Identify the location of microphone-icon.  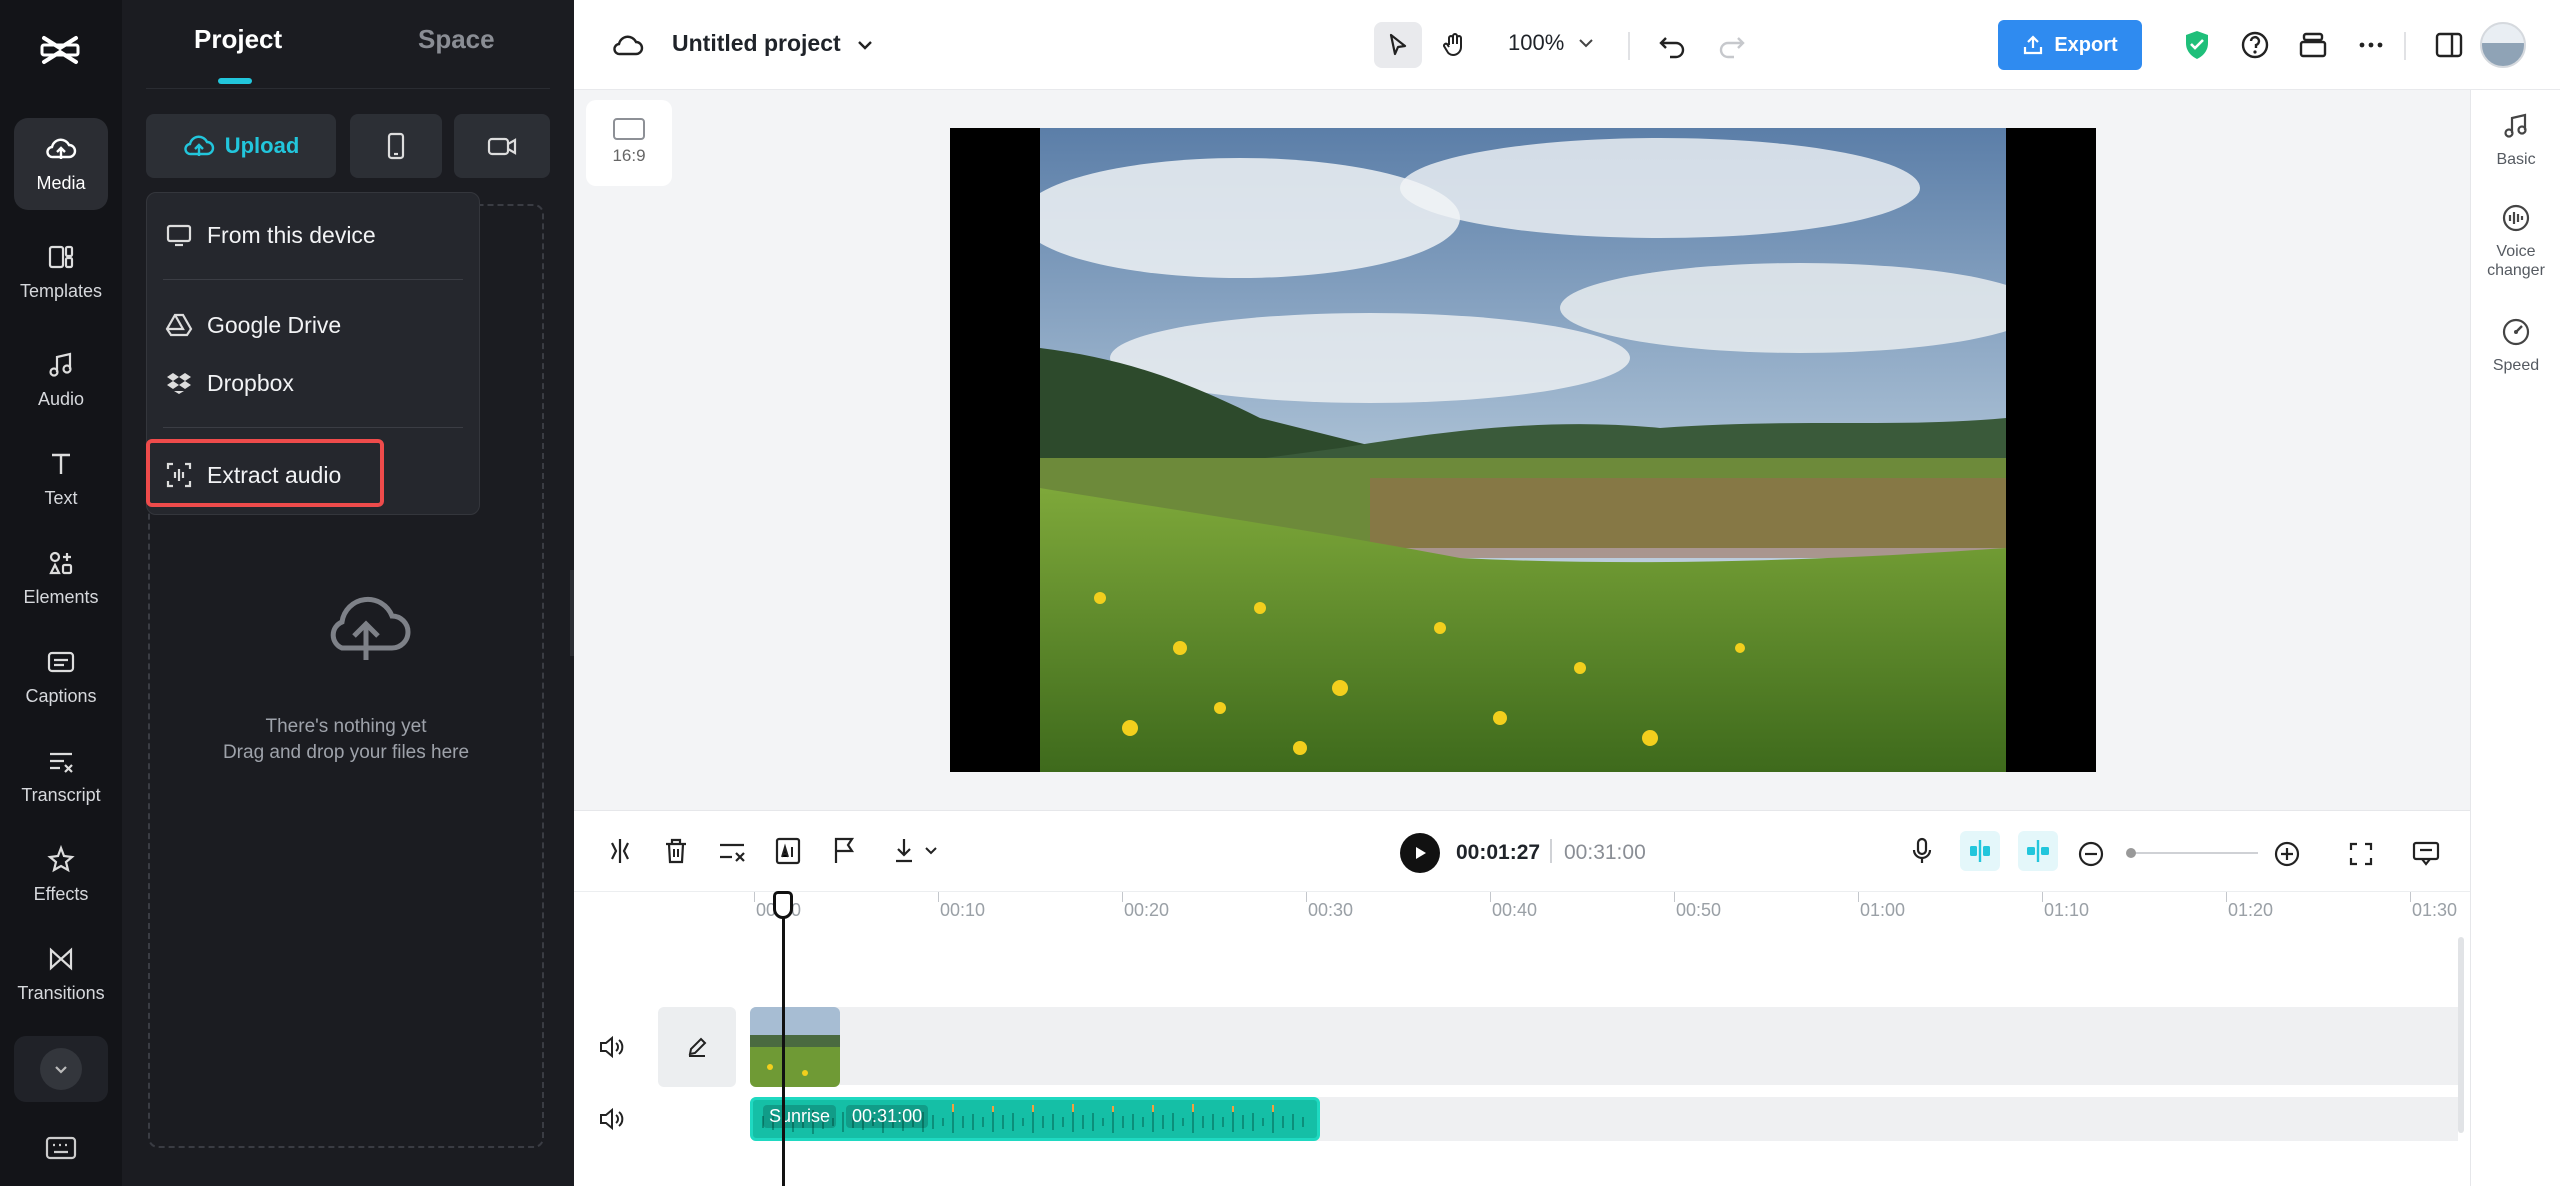
(1922, 850).